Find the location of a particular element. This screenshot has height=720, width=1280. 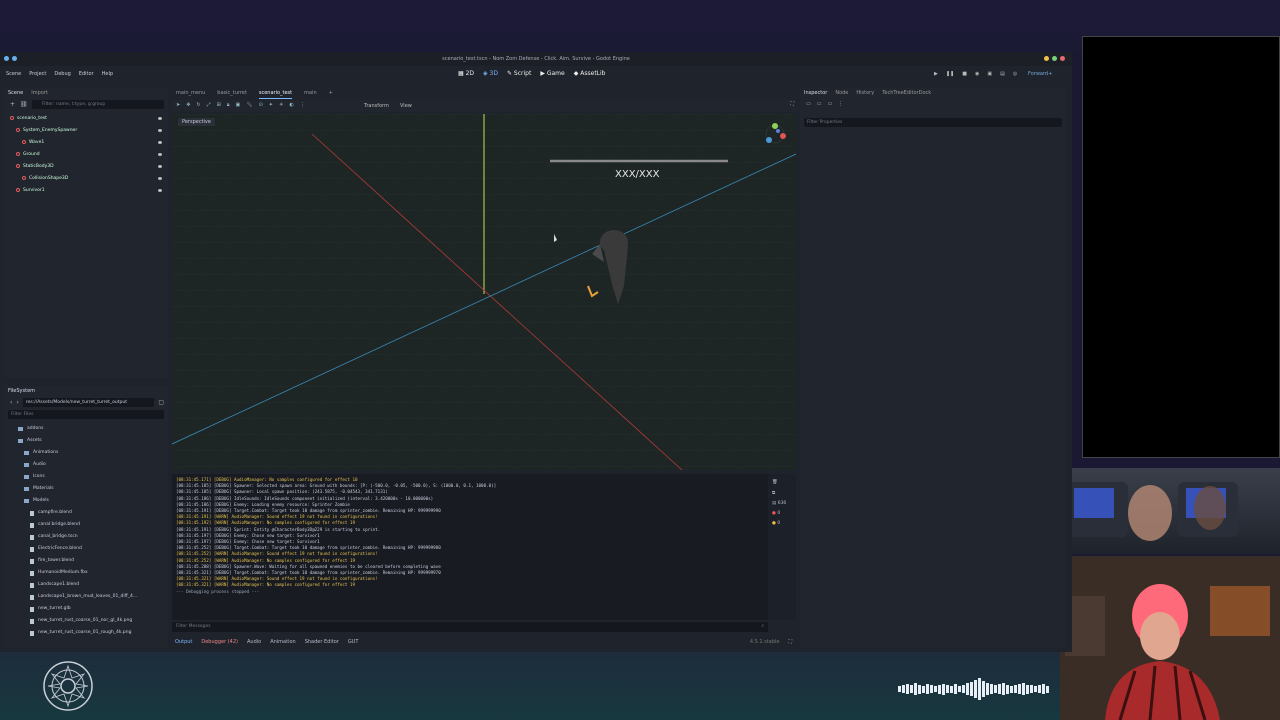

tab-shader-editor: Shader Editor is located at coordinates (322, 642).